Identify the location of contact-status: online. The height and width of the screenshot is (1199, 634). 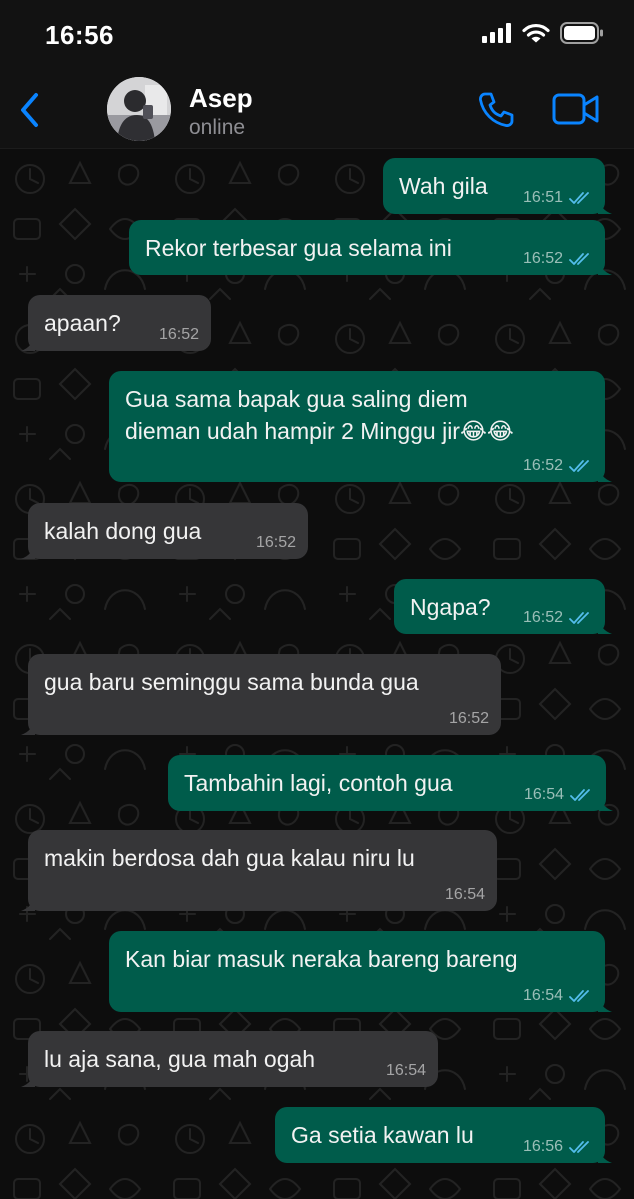
(217, 127).